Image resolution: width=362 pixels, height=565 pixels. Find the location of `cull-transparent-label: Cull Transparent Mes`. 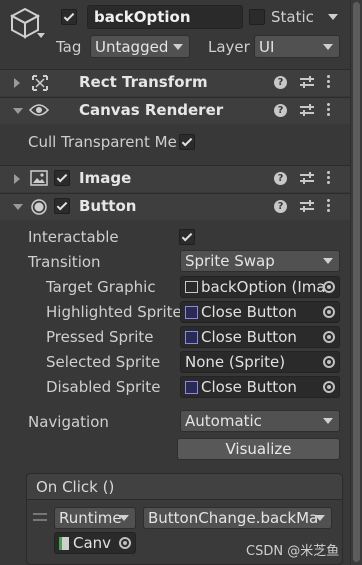

cull-transparent-label: Cull Transparent Mes is located at coordinates (102, 142).